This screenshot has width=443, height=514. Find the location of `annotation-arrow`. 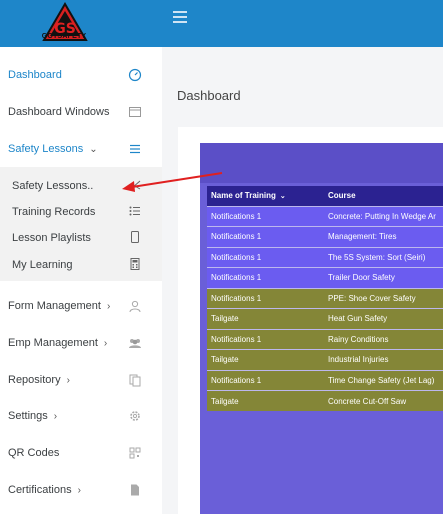

annotation-arrow is located at coordinates (172, 182).